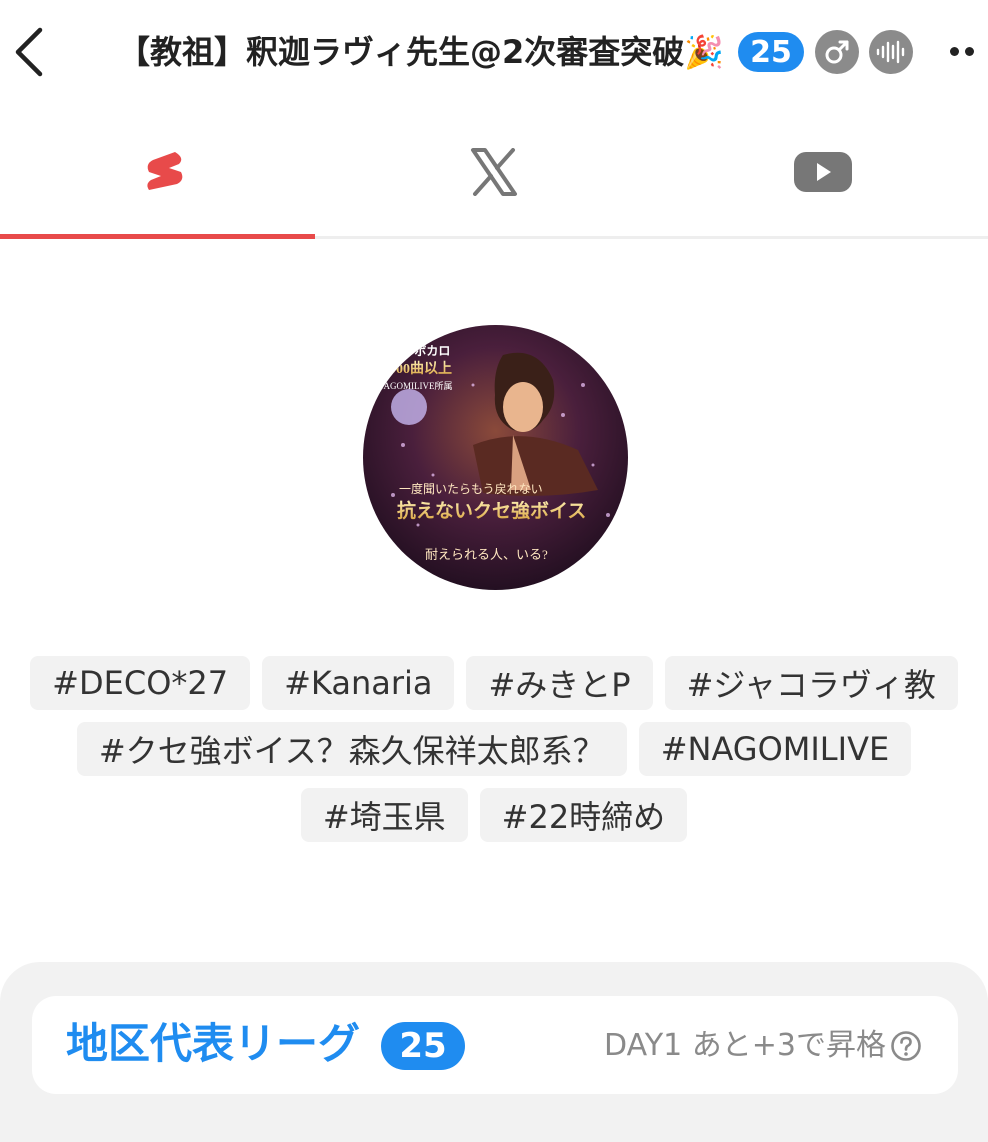 The height and width of the screenshot is (1142, 988). What do you see at coordinates (745, 1045) in the screenshot?
I see `league-status: DAY1 あと+3で昇格` at bounding box center [745, 1045].